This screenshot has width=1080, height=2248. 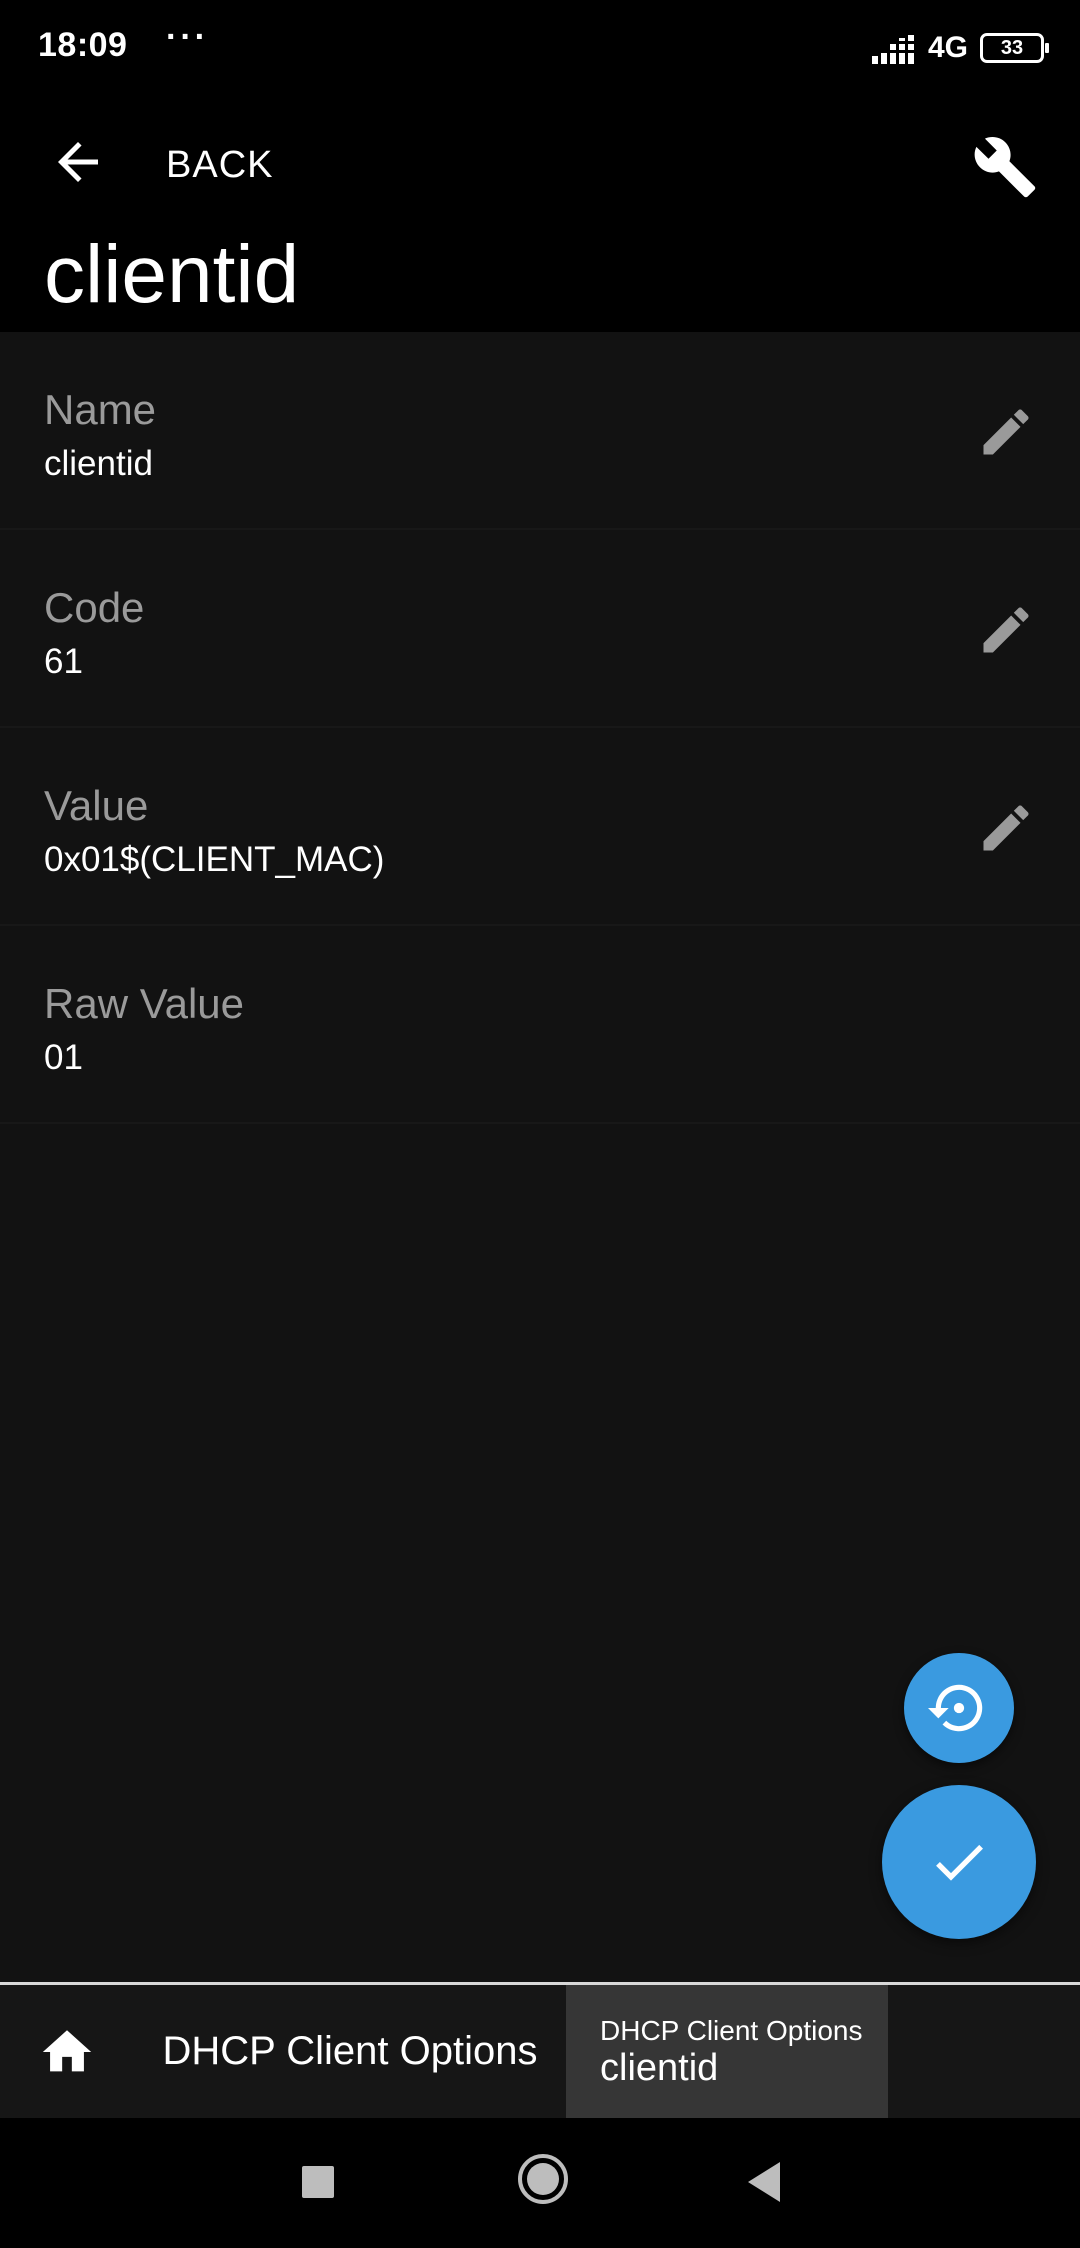 I want to click on breadcrumb-current: DHCP Client Options clientid, so click(x=727, y=2051).